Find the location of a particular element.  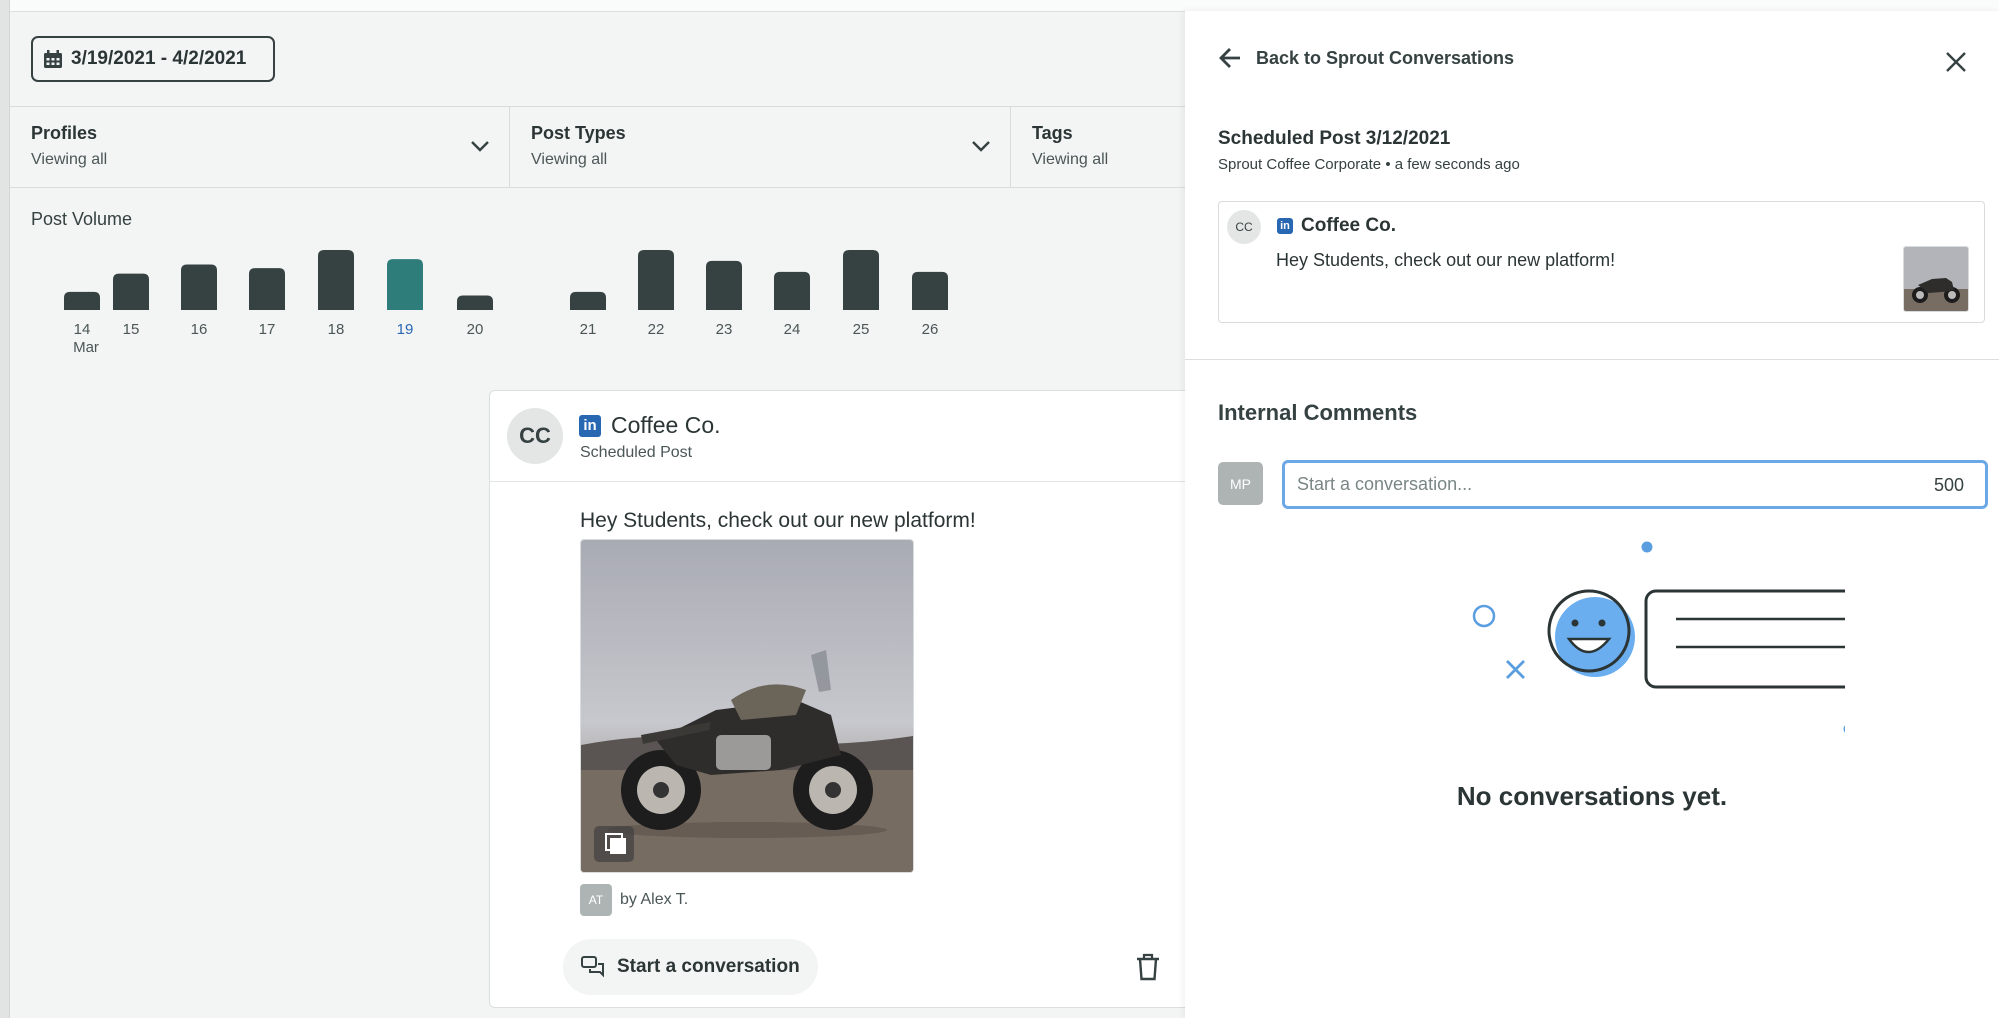

date-range-button: 3/19/2021 - 4/2/2021 is located at coordinates (153, 59).